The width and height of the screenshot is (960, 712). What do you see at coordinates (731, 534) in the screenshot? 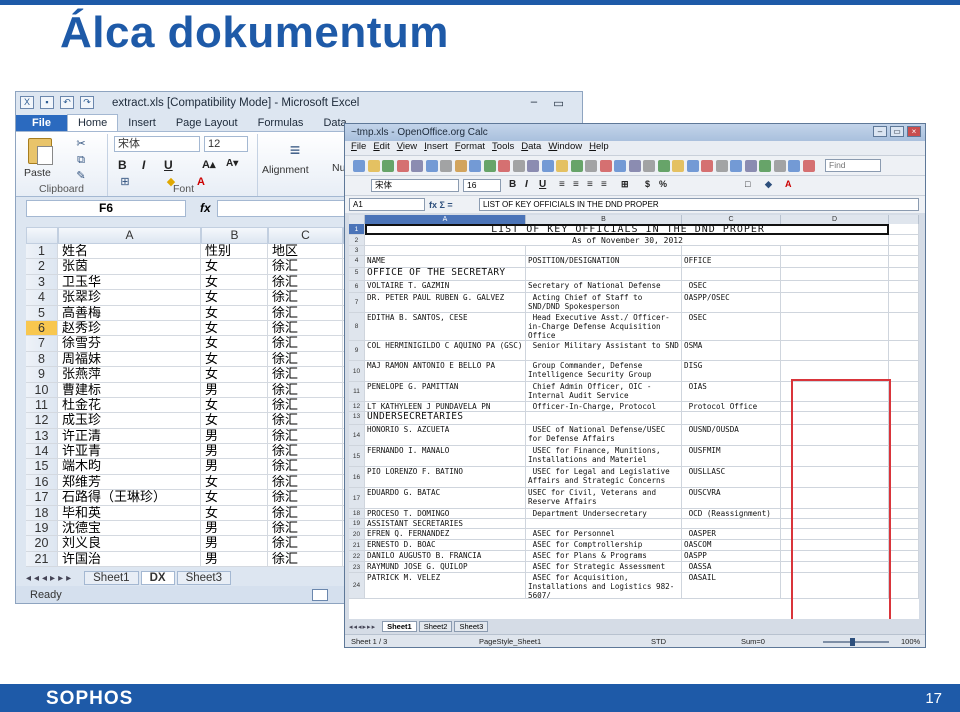
I see `cell-office: OASPER` at bounding box center [731, 534].